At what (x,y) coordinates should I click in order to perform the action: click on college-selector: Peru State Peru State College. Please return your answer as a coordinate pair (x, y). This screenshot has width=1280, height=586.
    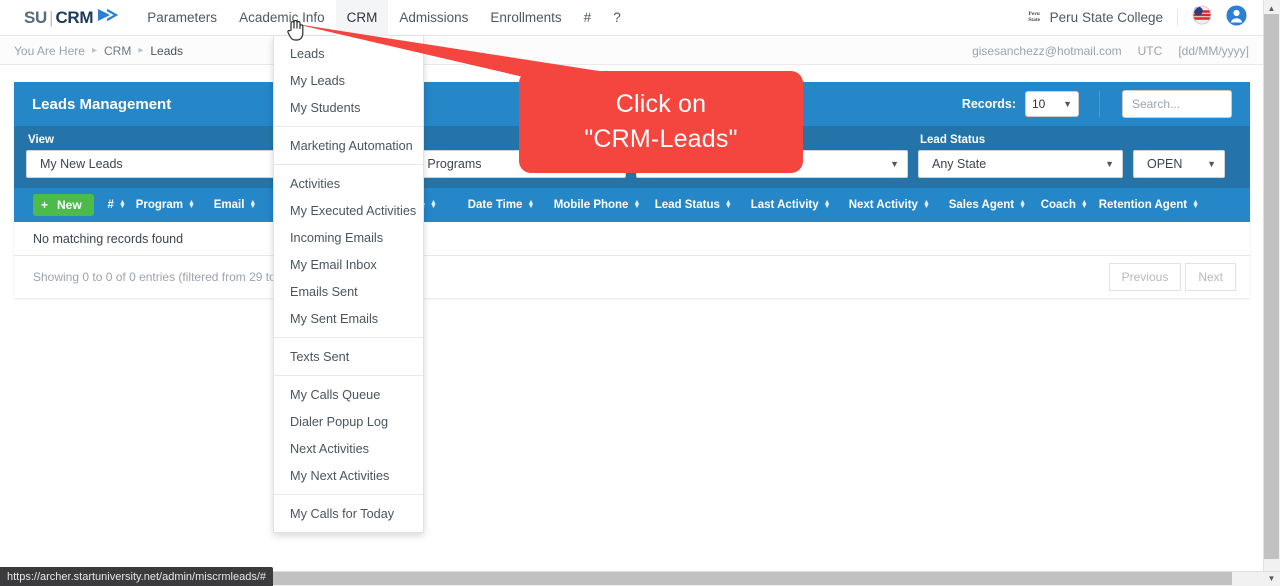
    Looking at the image, I should click on (1102, 17).